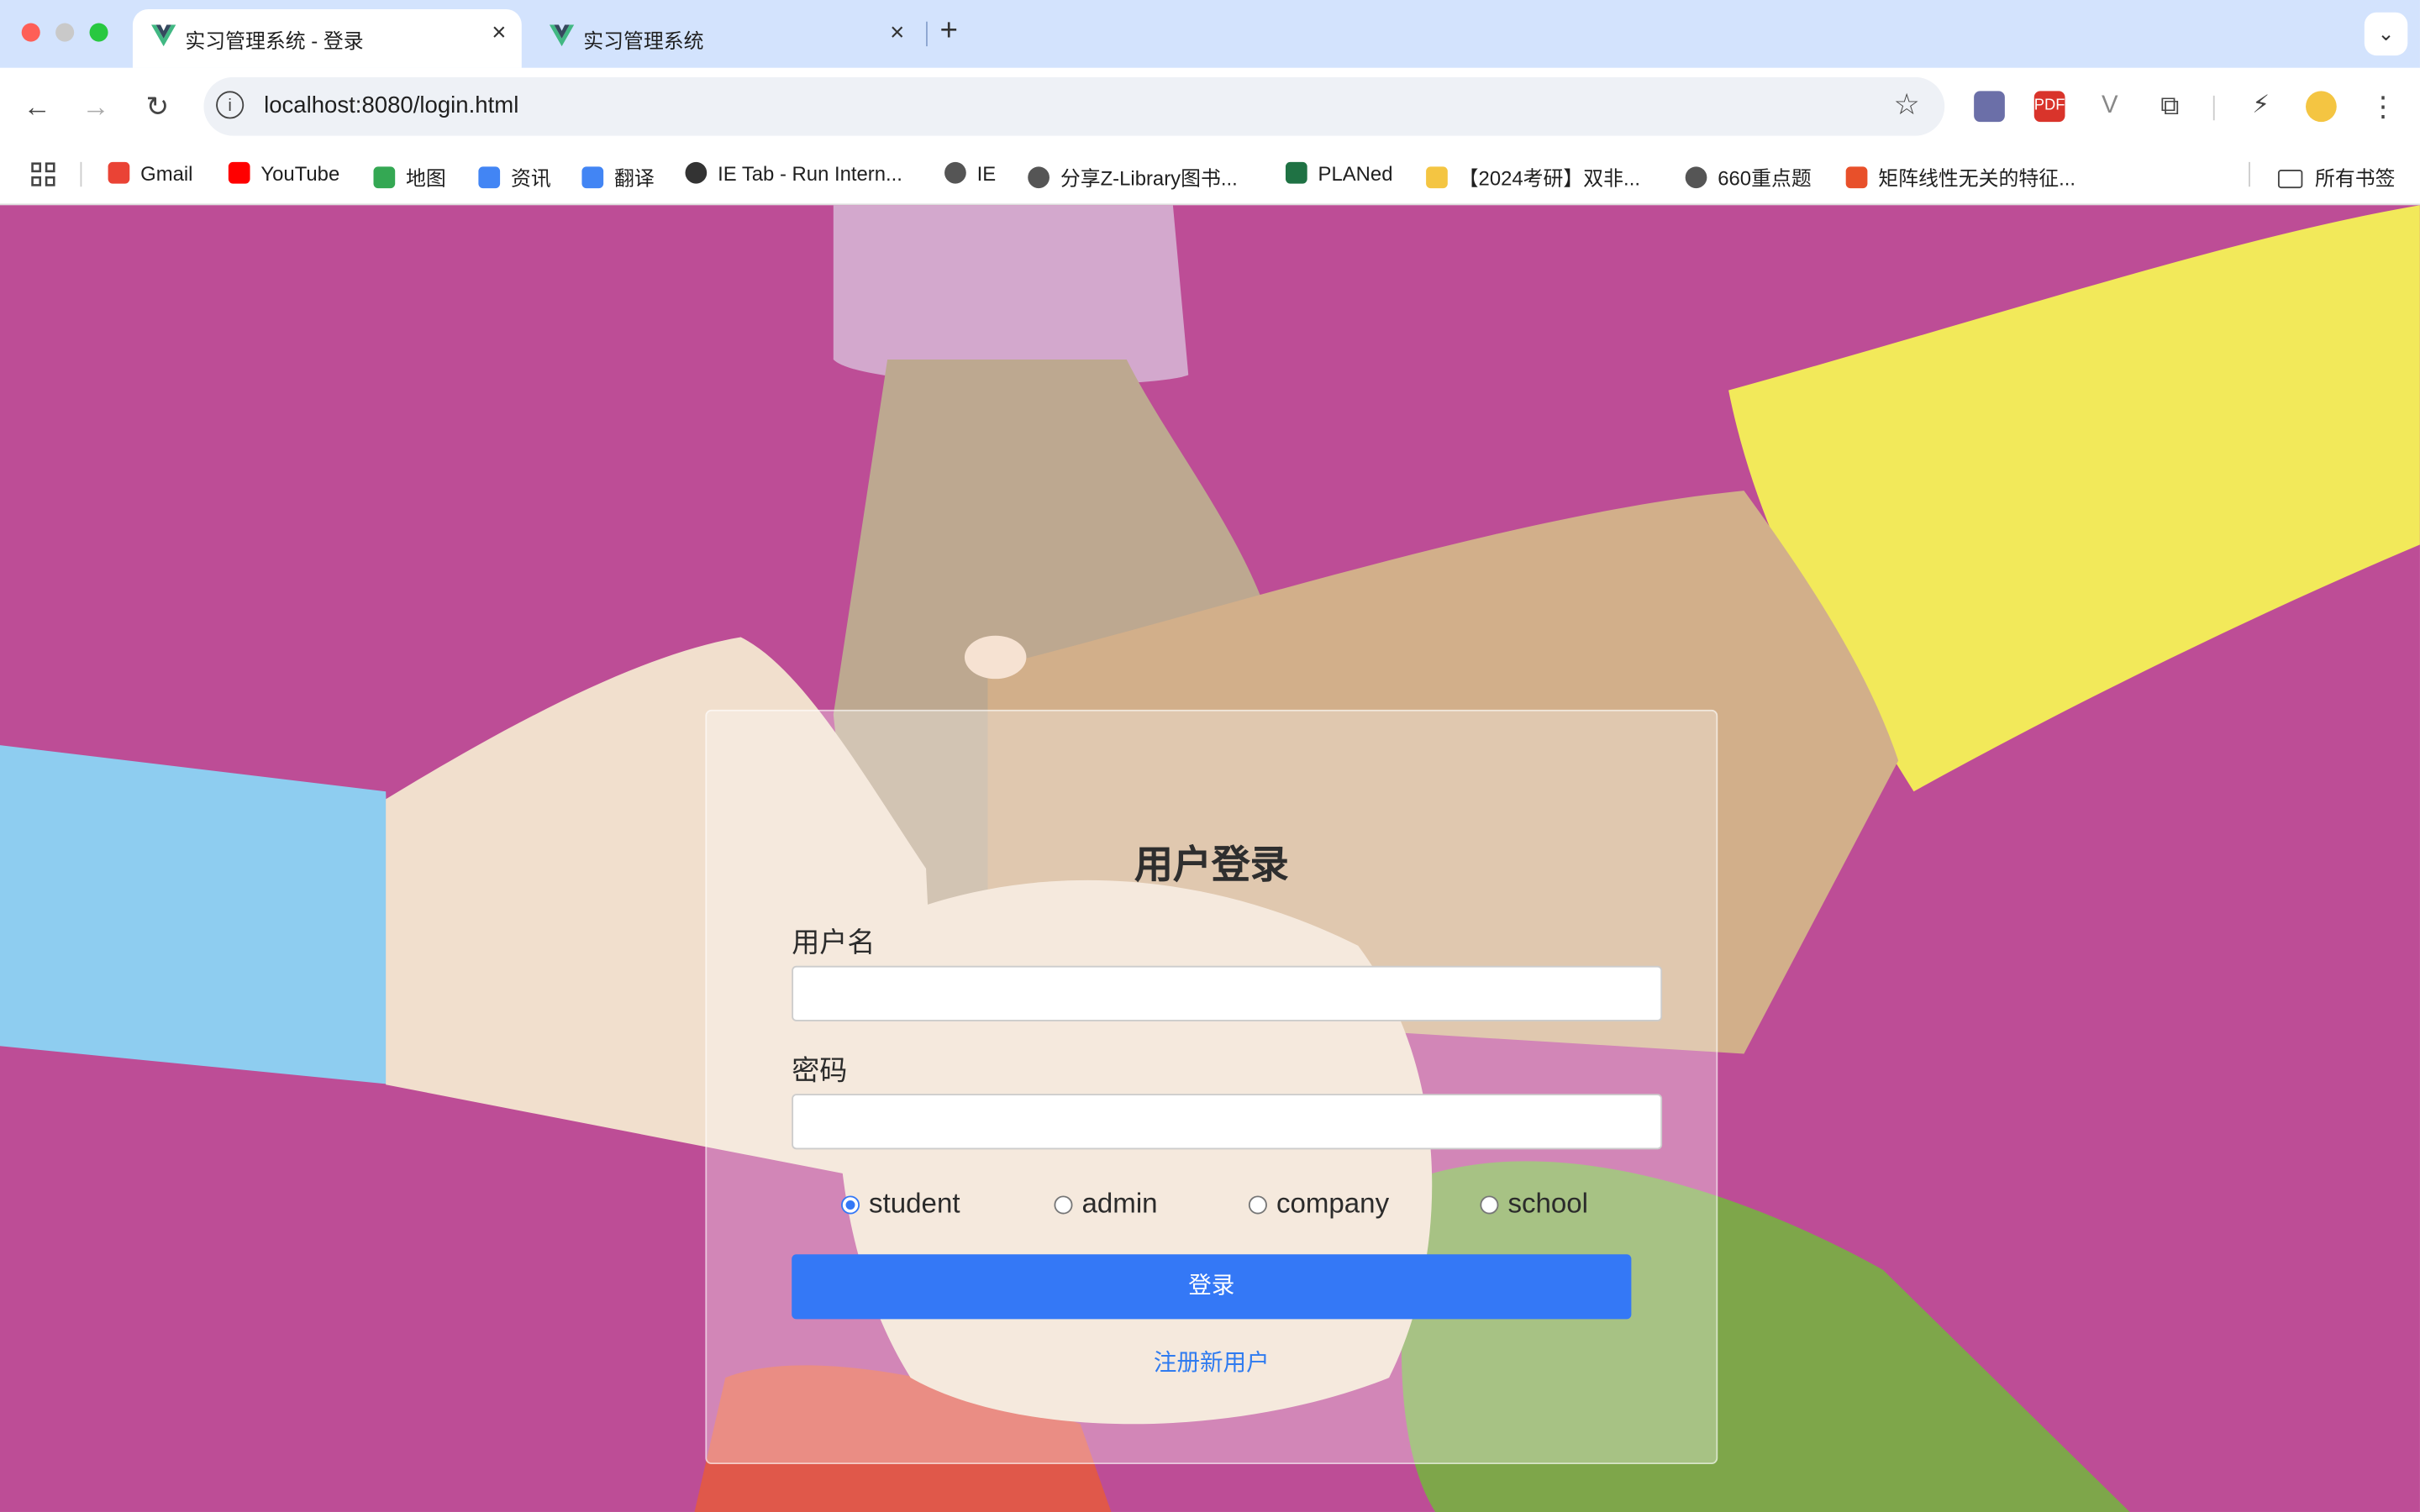  What do you see at coordinates (119, 172) in the screenshot?
I see `gmail-icon` at bounding box center [119, 172].